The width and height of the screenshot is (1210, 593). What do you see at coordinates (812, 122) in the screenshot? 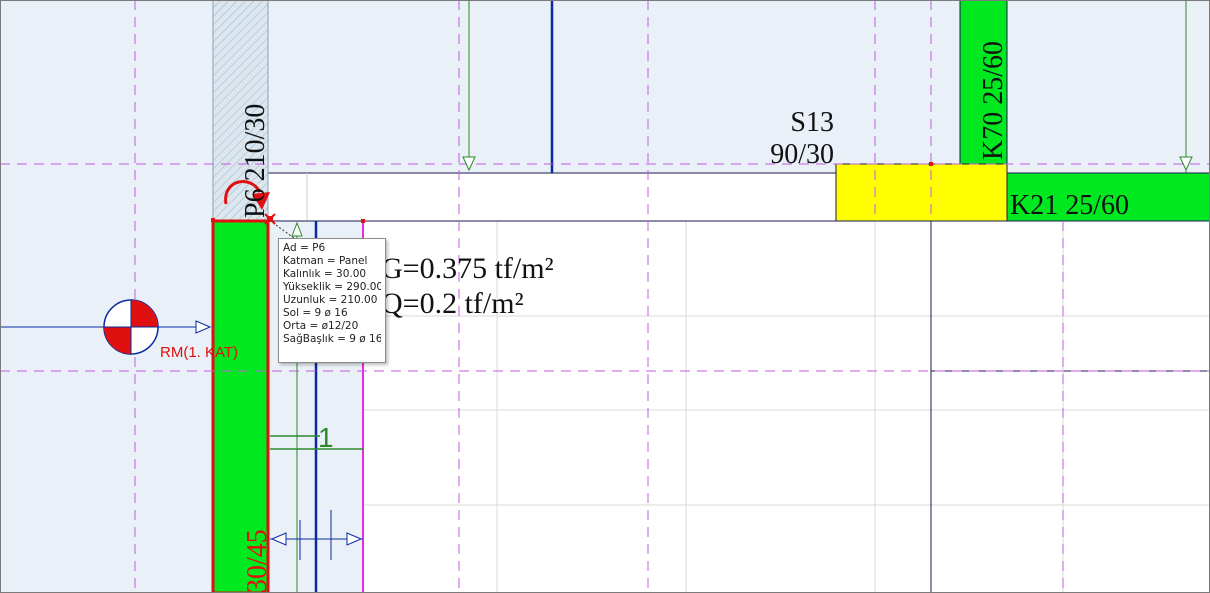
I see `column-s13-name: S13` at bounding box center [812, 122].